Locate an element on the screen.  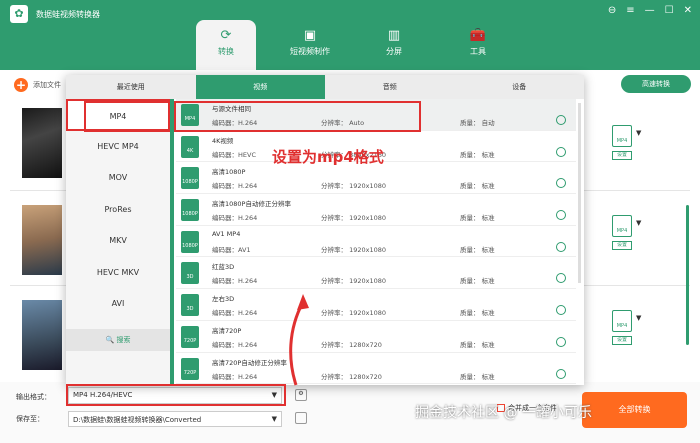
short-video-icon: ▣ is located at coordinates (310, 35).